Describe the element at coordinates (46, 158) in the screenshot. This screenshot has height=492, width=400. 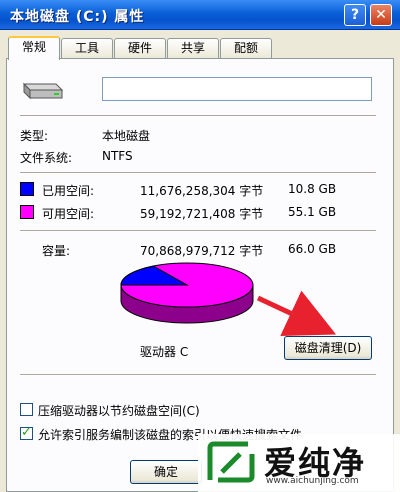
I see `filesystem-label: 文件系统:` at that location.